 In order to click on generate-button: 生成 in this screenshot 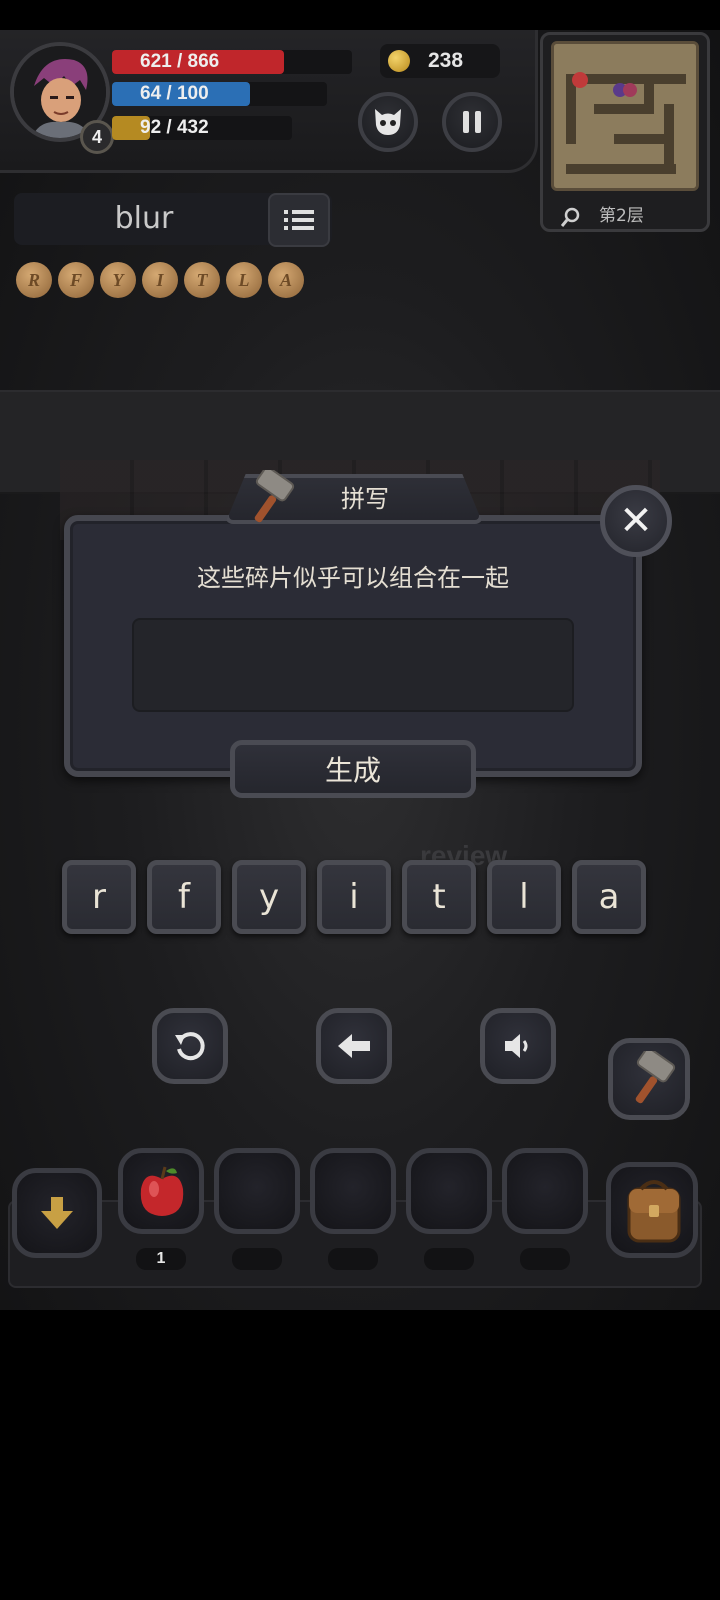, I will do `click(353, 769)`.